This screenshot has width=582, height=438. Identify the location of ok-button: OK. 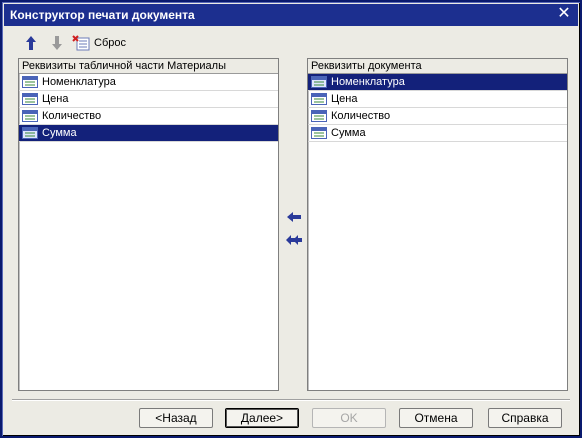
(349, 418).